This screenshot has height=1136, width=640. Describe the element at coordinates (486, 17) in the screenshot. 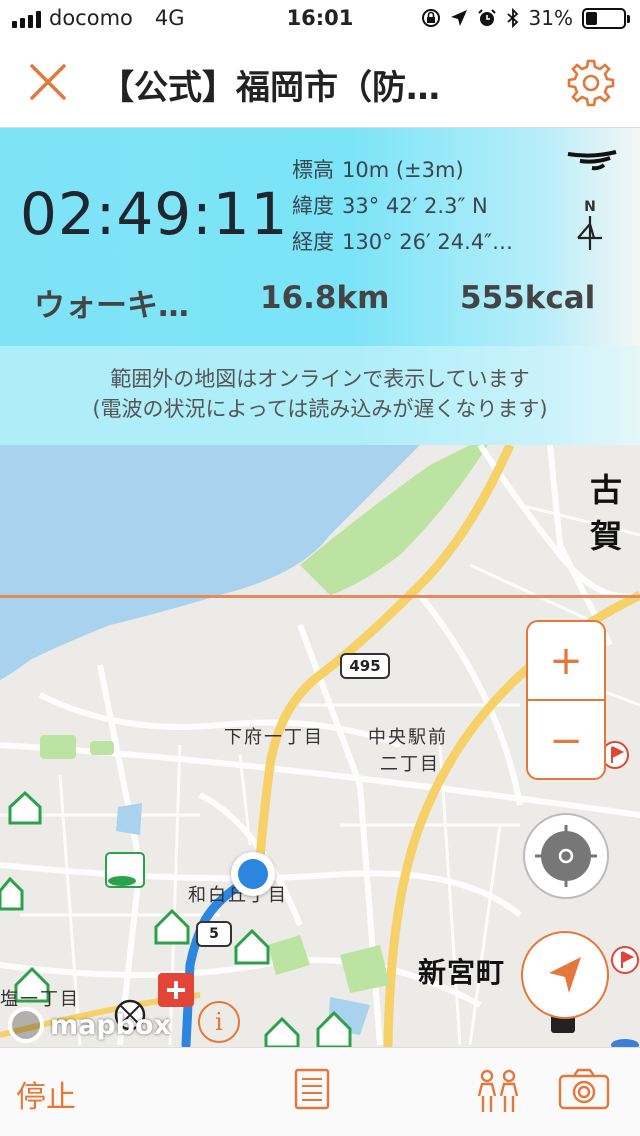

I see `alarm-icon` at that location.